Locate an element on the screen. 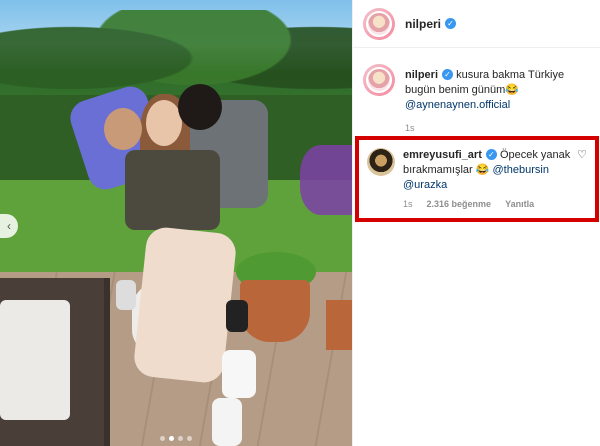 The image size is (600, 446). photo-flowers is located at coordinates (326, 180).